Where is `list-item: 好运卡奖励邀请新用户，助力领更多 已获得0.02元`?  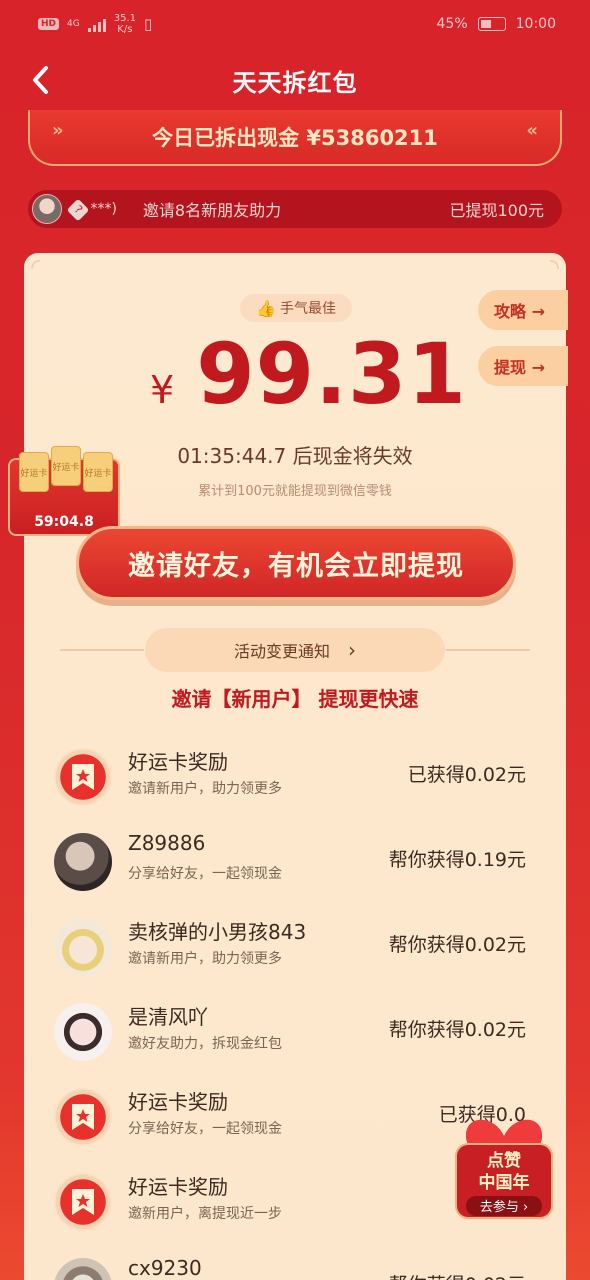 list-item: 好运卡奖励邀请新用户，助力领更多 已获得0.02元 is located at coordinates (294, 775).